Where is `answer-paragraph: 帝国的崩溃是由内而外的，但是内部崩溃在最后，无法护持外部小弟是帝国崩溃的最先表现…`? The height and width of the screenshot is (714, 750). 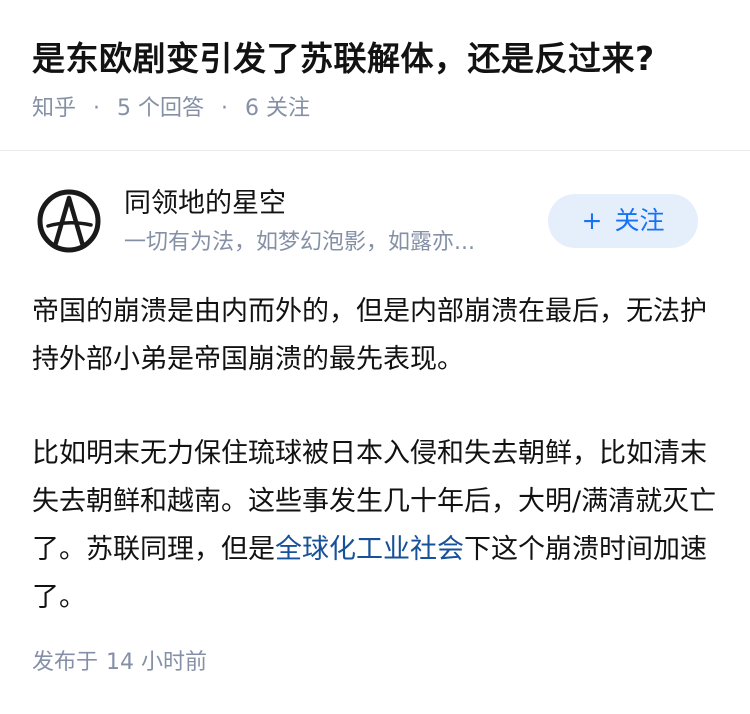 answer-paragraph: 帝国的崩溃是由内而外的，但是内部崩溃在最后，无法护持外部小弟是帝国崩溃的最先表现… is located at coordinates (369, 335).